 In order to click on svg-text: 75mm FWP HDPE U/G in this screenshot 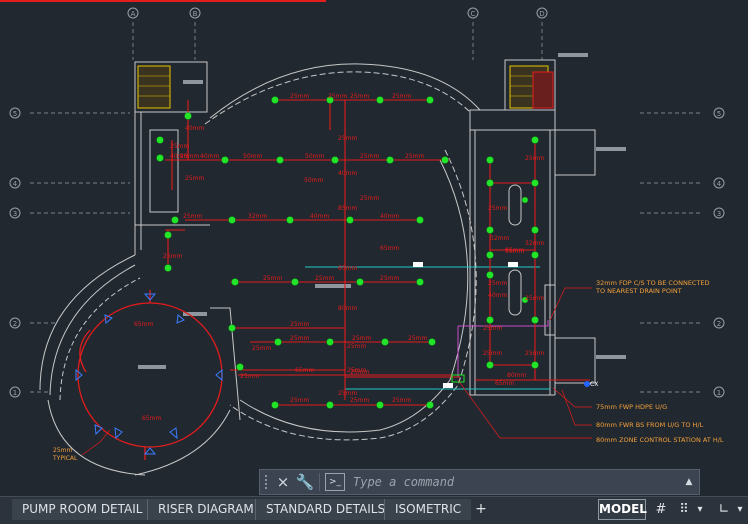, I will do `click(631, 407)`.